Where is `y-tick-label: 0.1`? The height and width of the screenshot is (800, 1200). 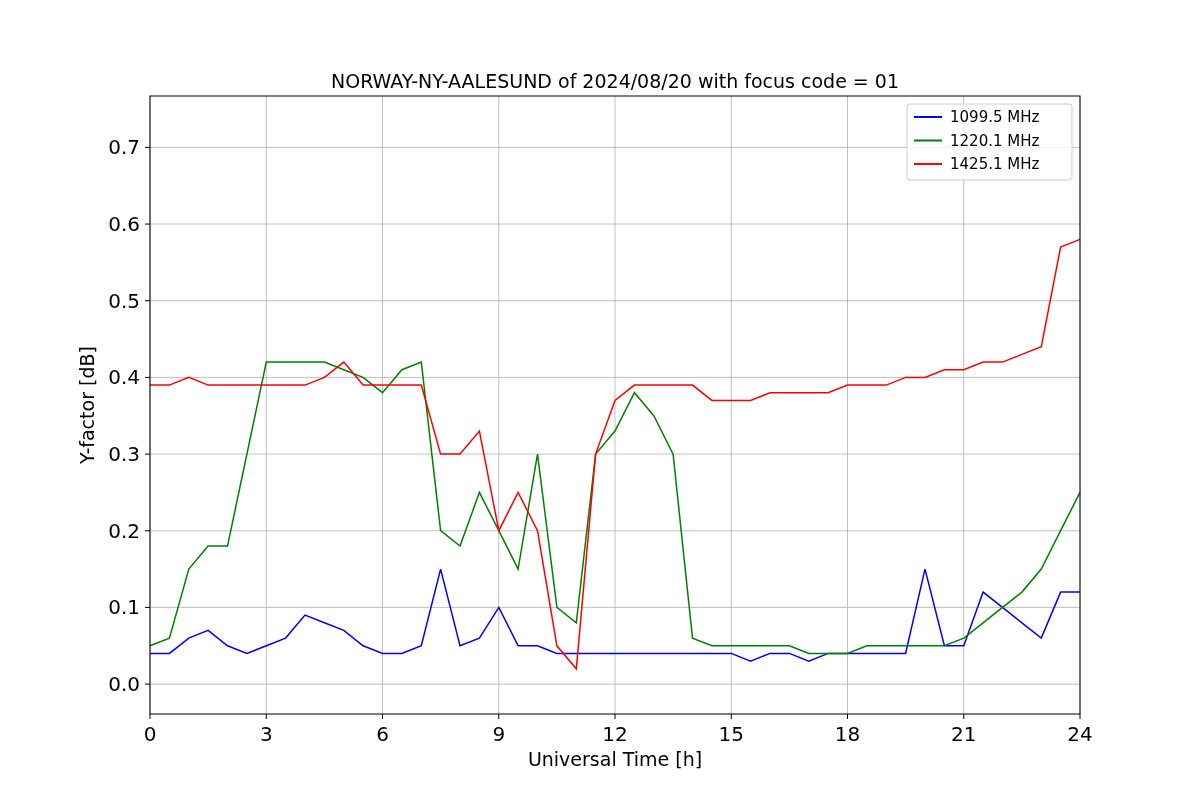 y-tick-label: 0.1 is located at coordinates (124, 607).